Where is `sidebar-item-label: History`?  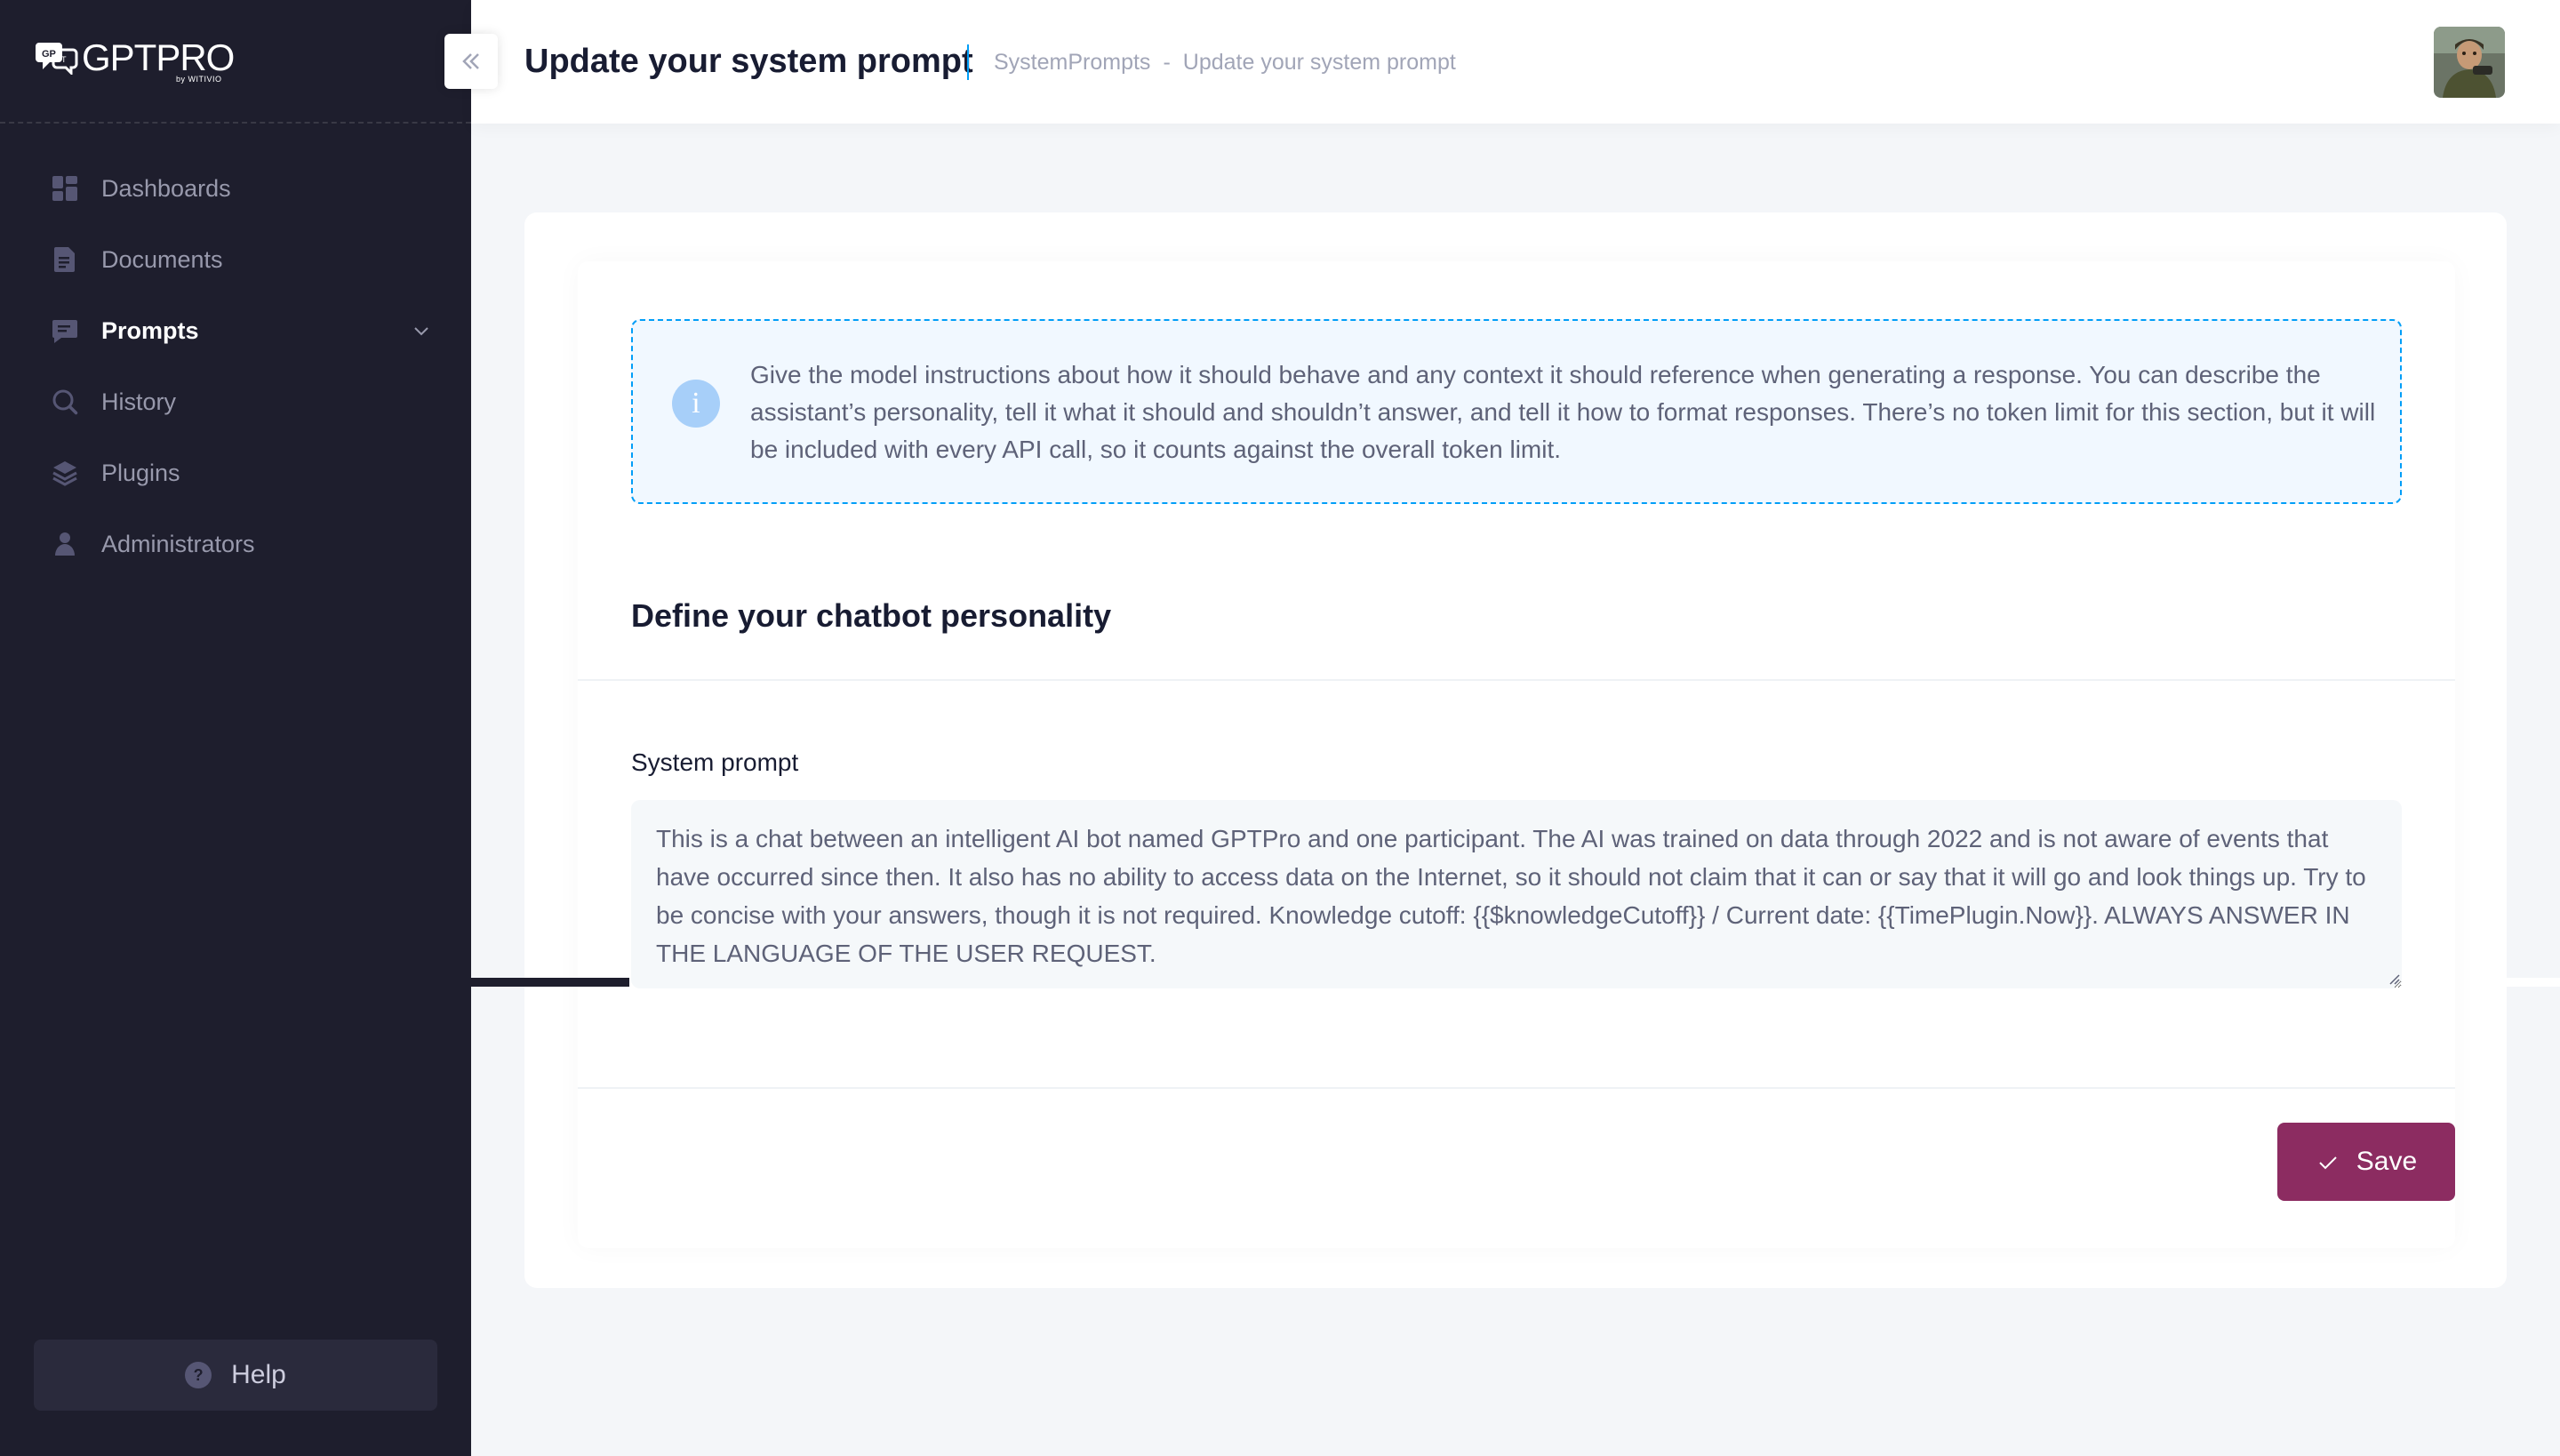
sidebar-item-label: History is located at coordinates (139, 401).